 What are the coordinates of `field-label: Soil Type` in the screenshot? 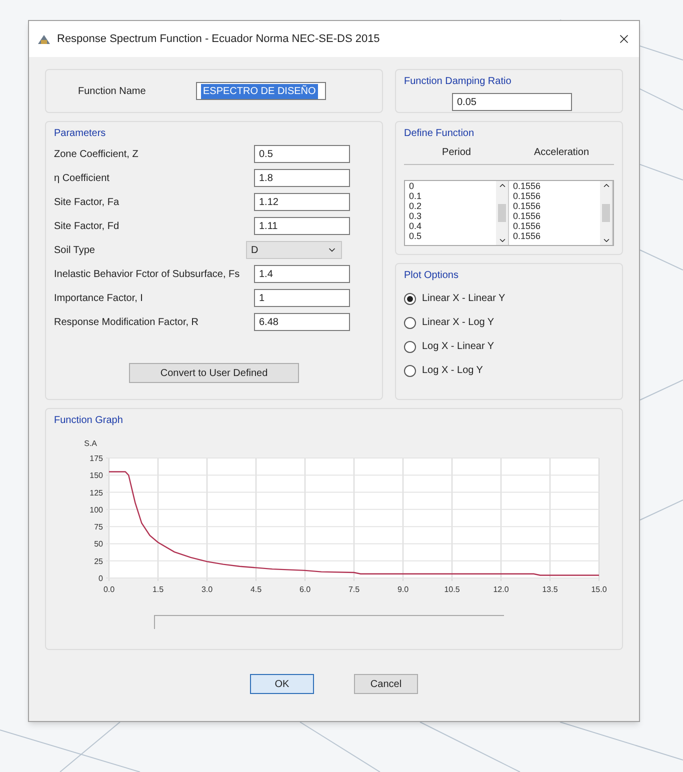 It's located at (74, 251).